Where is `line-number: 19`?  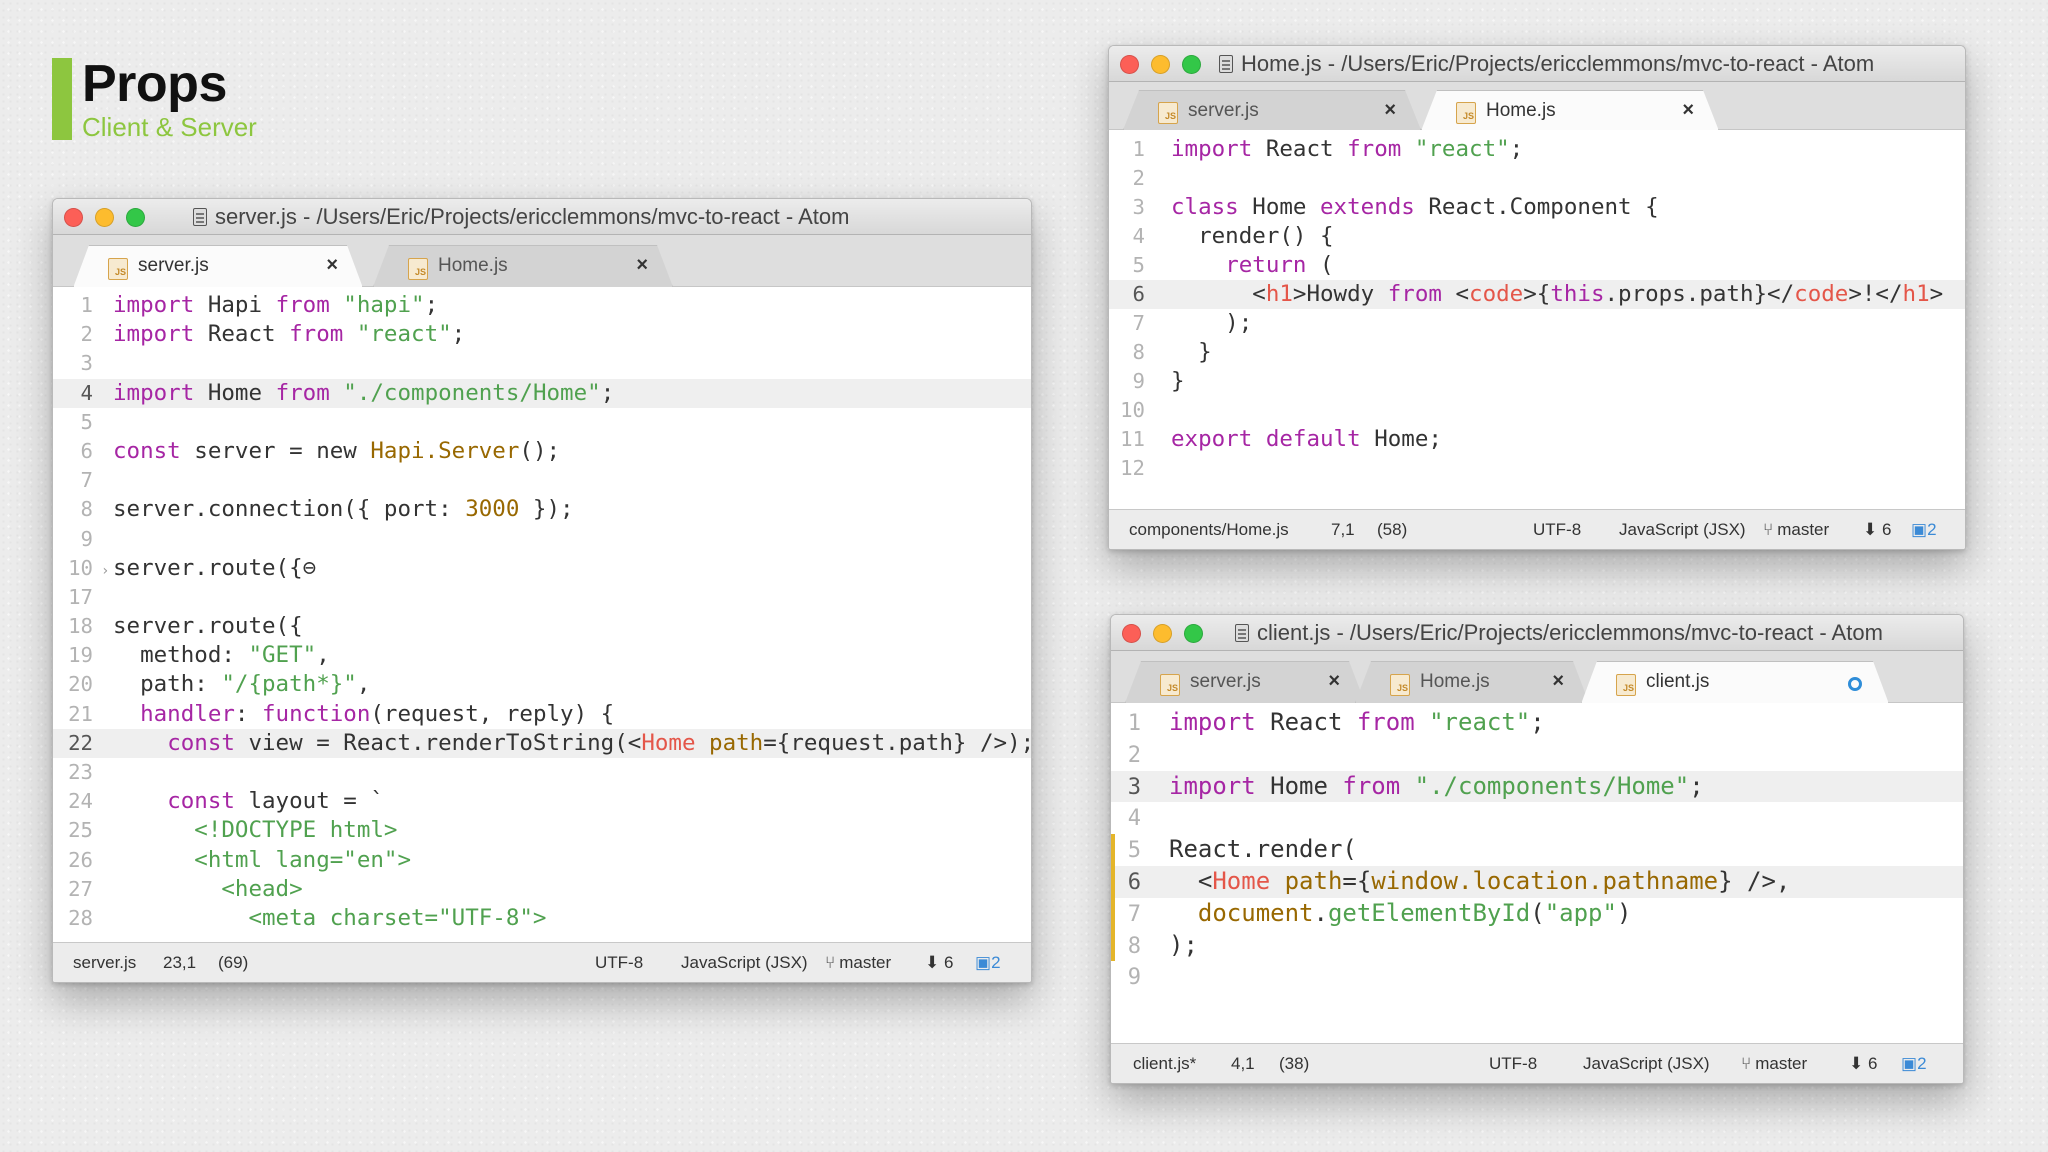
line-number: 19 is located at coordinates (73, 655).